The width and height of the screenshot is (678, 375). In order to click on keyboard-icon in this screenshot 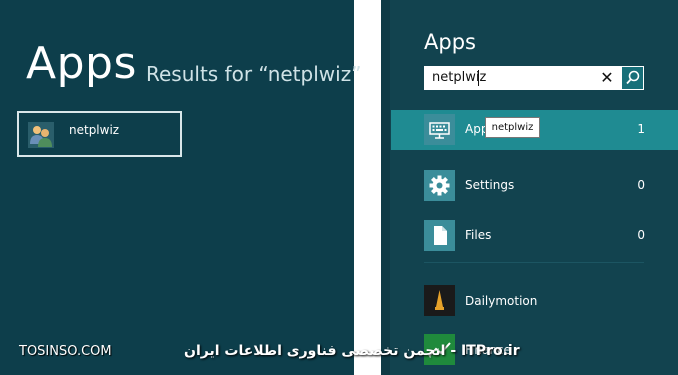, I will do `click(439, 129)`.